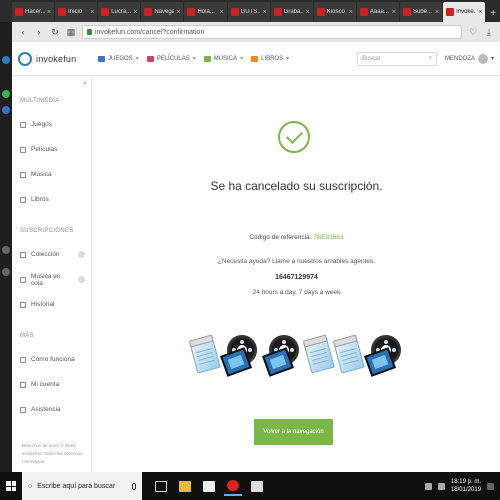 The height and width of the screenshot is (500, 500). What do you see at coordinates (473, 32) in the screenshot?
I see `bookmark-icon: ♡` at bounding box center [473, 32].